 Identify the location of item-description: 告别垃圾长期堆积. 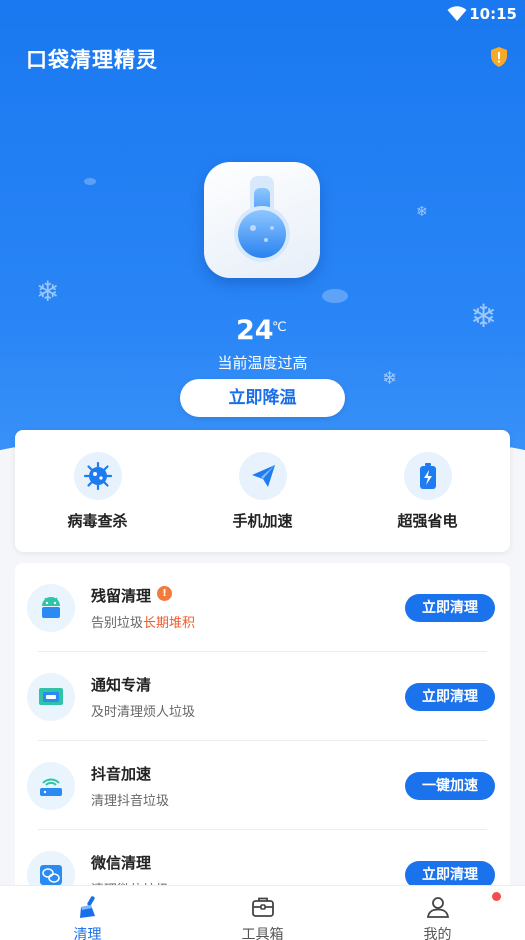
(143, 621).